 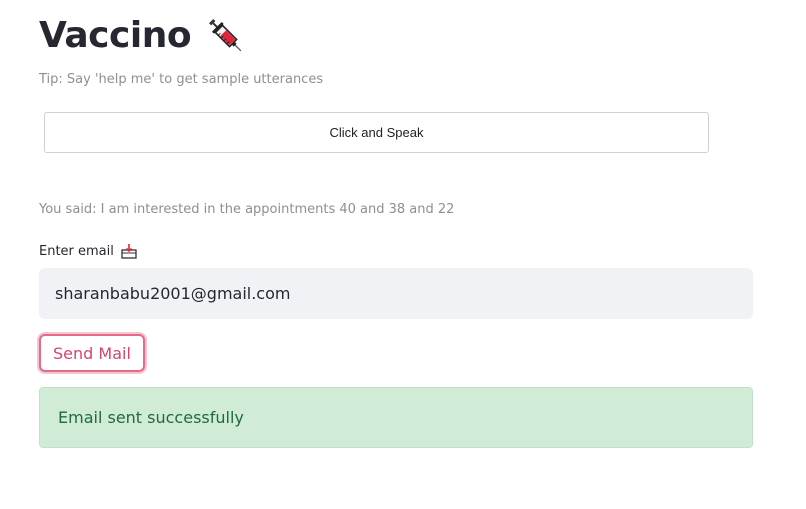 What do you see at coordinates (226, 36) in the screenshot?
I see `syringe-icon` at bounding box center [226, 36].